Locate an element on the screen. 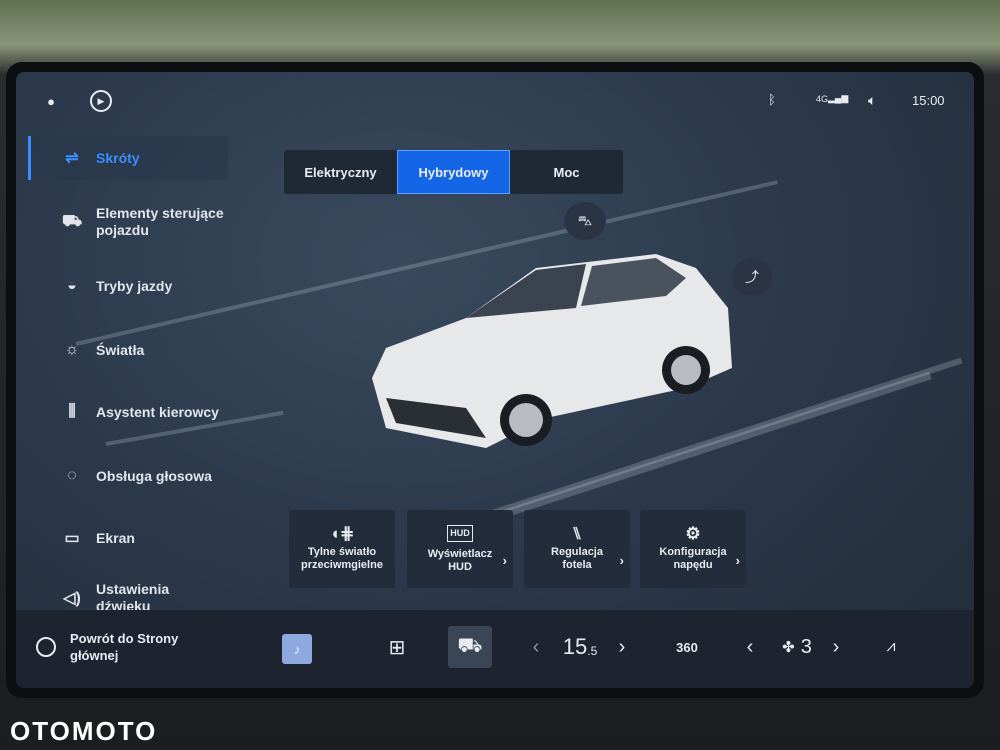  profile-icon: ● is located at coordinates (51, 101).